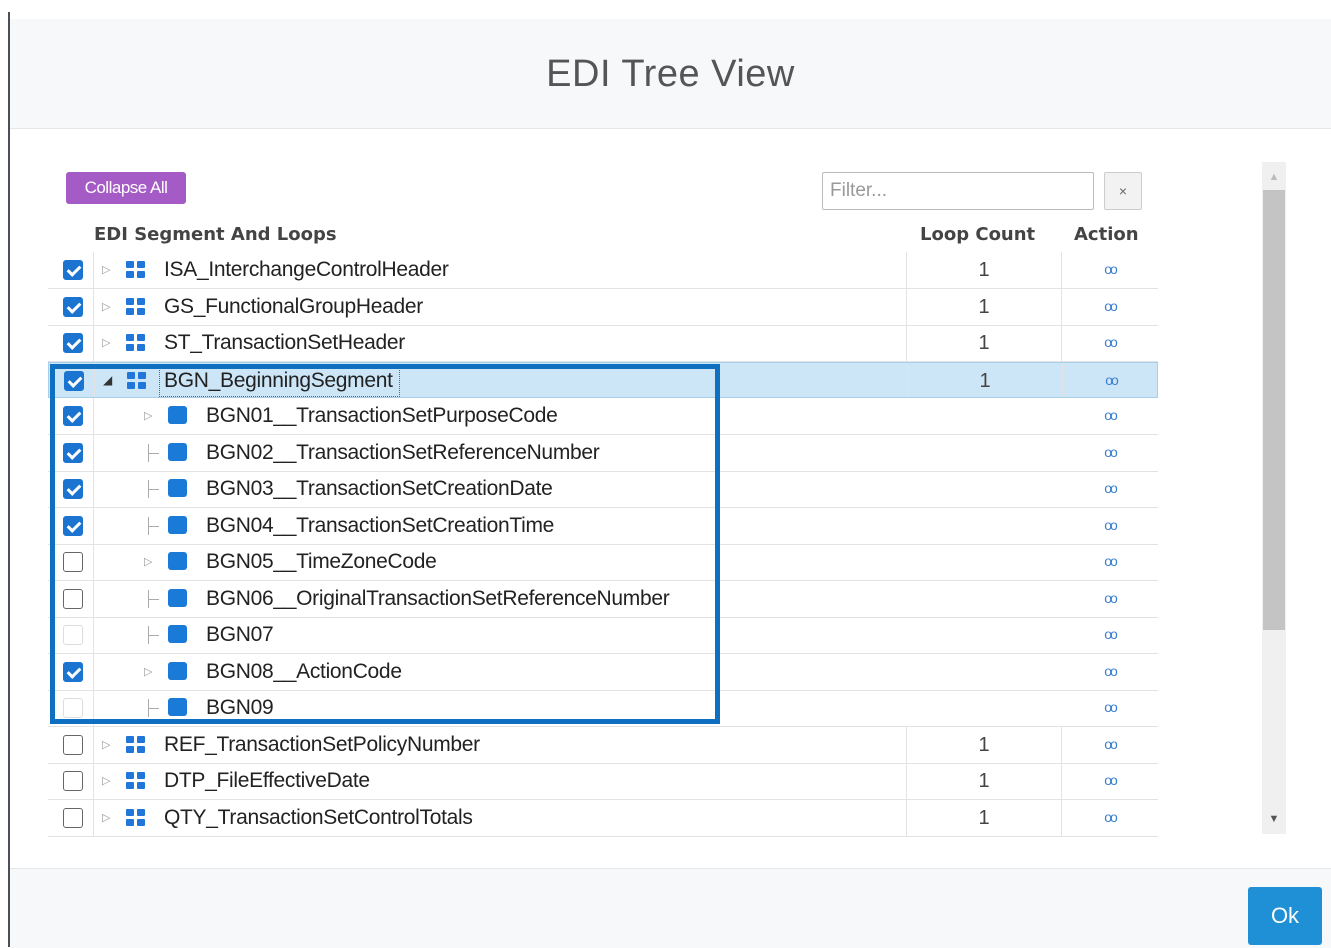  I want to click on dialog-title: EDI Tree View, so click(670, 74).